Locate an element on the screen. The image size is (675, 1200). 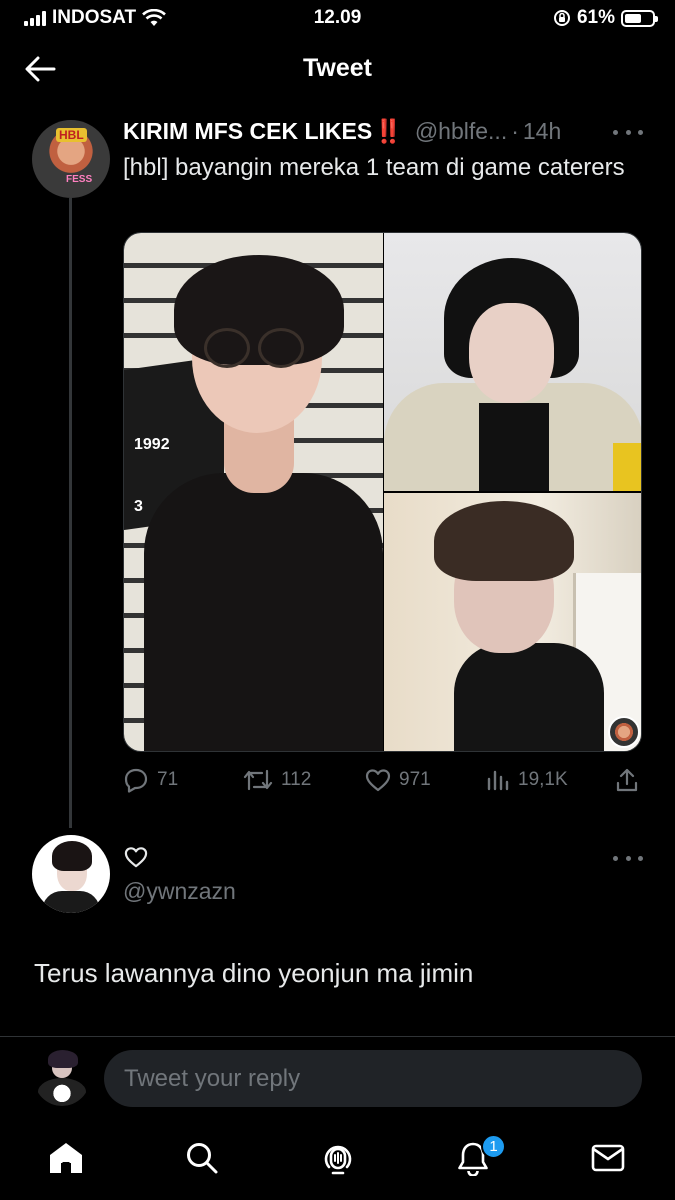
like-button: 971 is located at coordinates (398, 780).